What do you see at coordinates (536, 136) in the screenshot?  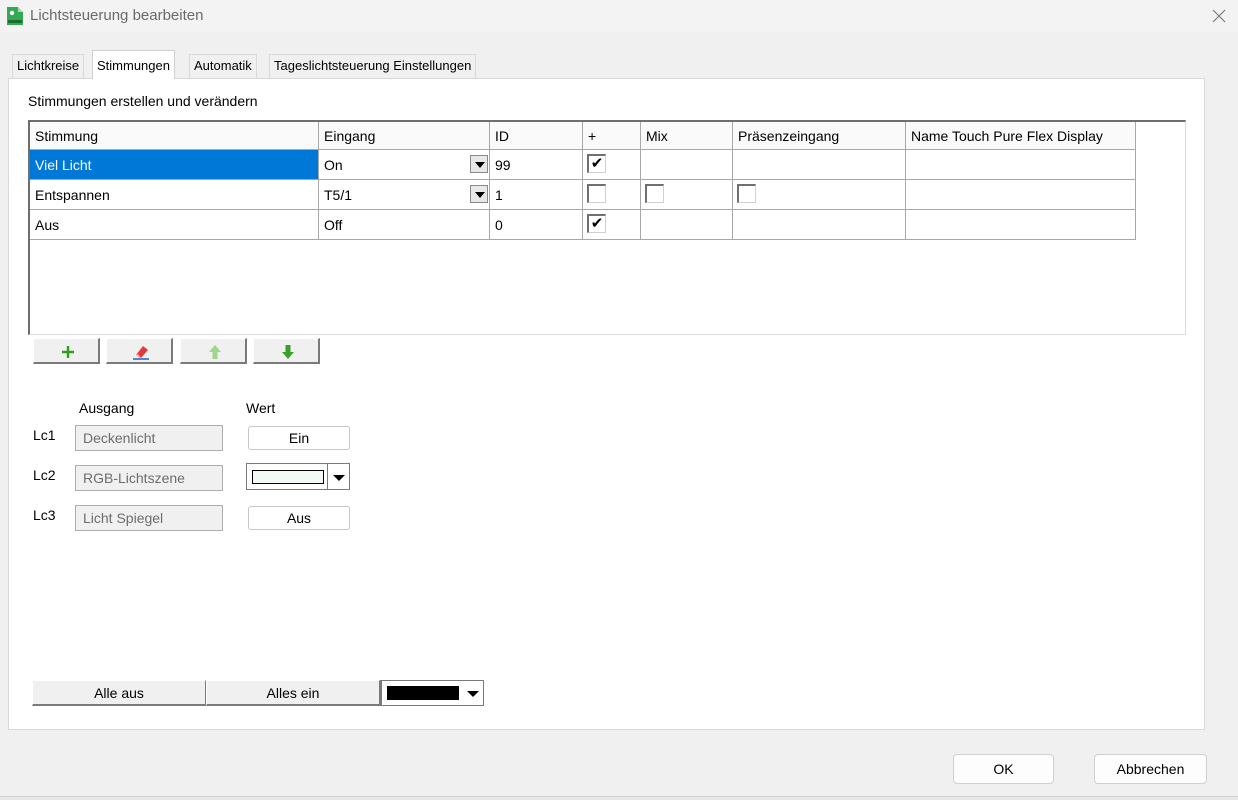 I see `grid-header-id: ID` at bounding box center [536, 136].